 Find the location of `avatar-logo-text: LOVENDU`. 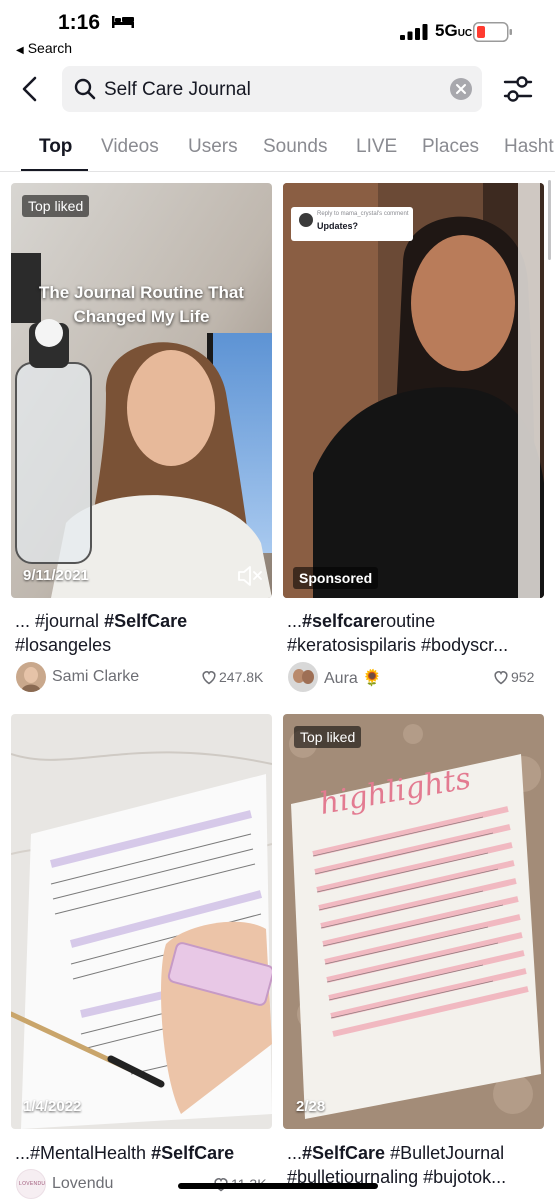

avatar-logo-text: LOVENDU is located at coordinates (32, 1184).